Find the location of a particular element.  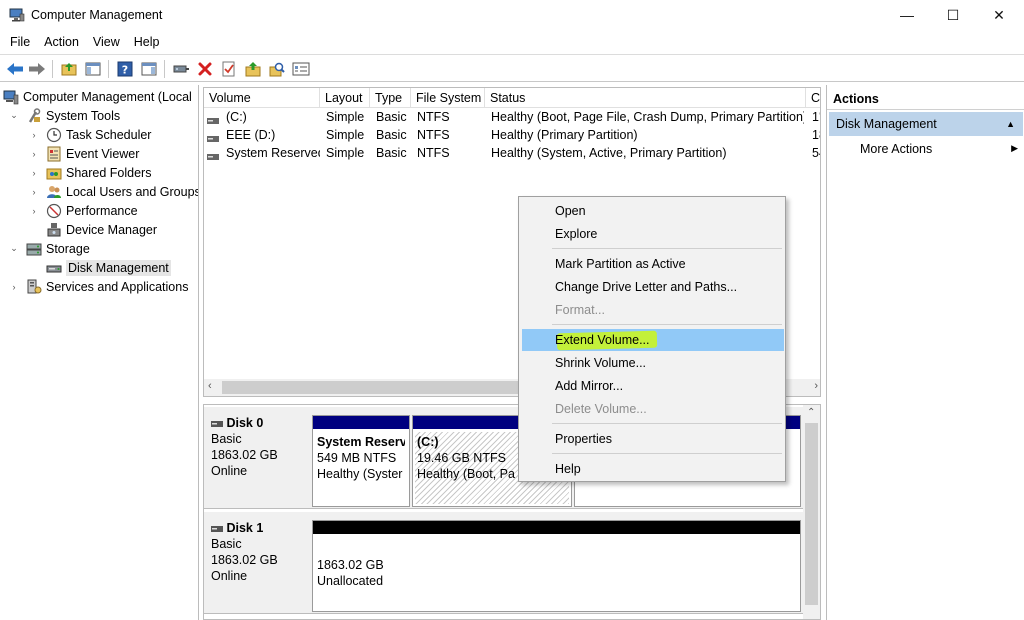

up-folder-icon is located at coordinates (69, 69).